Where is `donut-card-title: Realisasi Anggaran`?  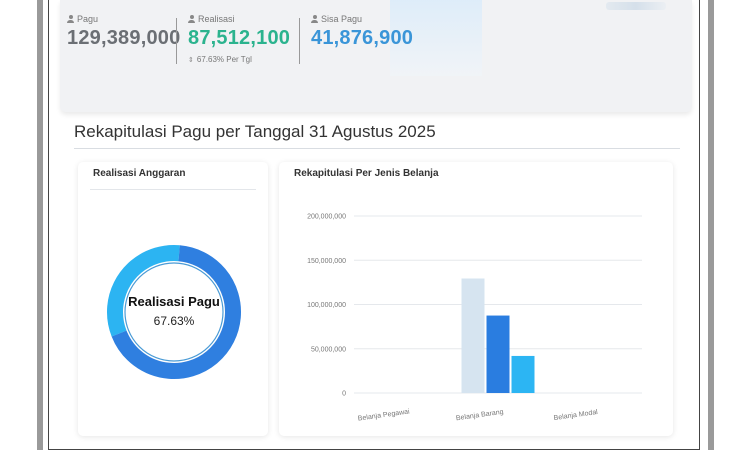
donut-card-title: Realisasi Anggaran is located at coordinates (139, 173).